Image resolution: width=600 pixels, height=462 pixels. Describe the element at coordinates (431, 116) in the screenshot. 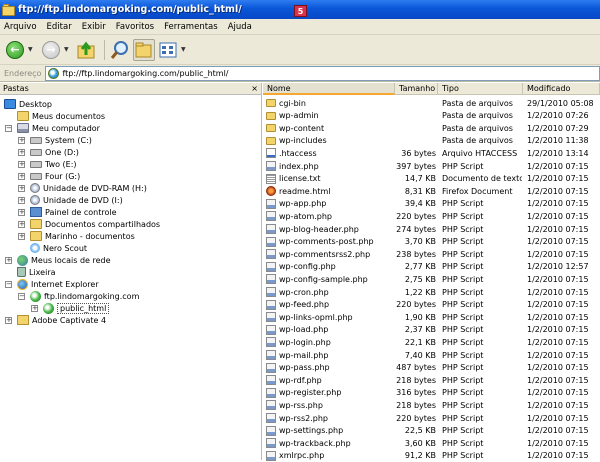

I see `table-row: wp-admin Pasta de arquivos 1/2/2010 07:26` at that location.